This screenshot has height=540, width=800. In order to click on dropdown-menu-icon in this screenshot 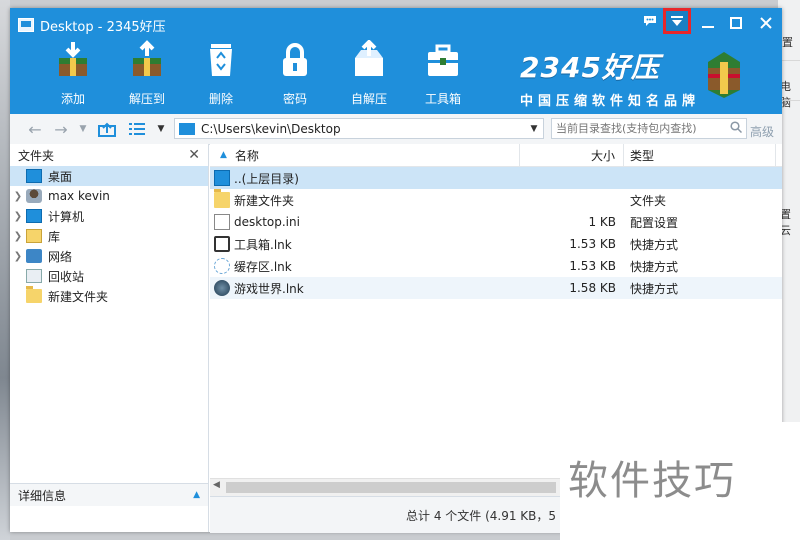, I will do `click(677, 21)`.